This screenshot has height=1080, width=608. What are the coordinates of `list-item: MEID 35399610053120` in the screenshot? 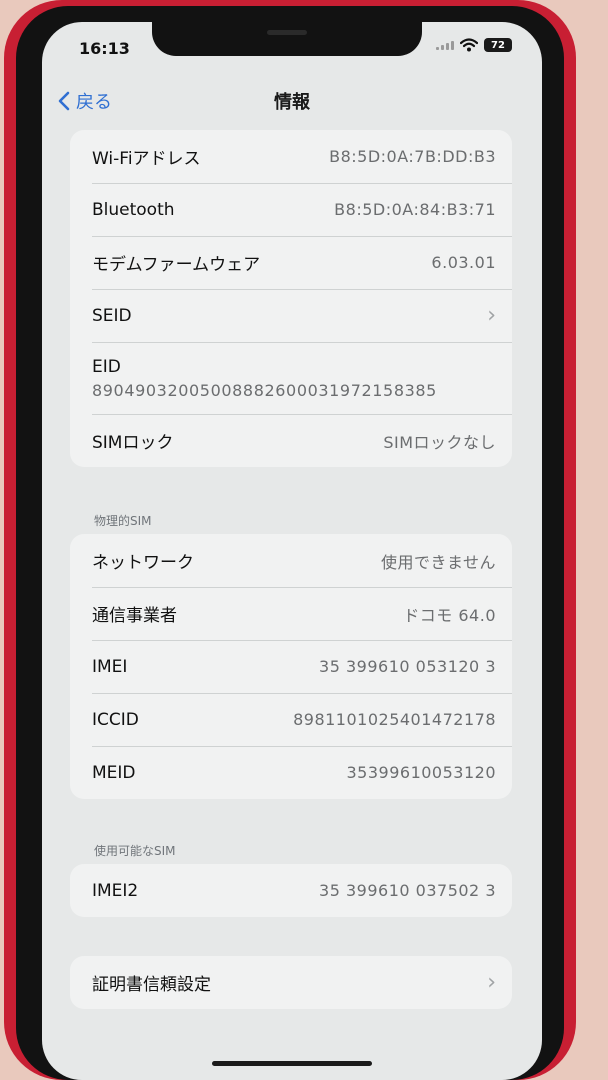 It's located at (291, 772).